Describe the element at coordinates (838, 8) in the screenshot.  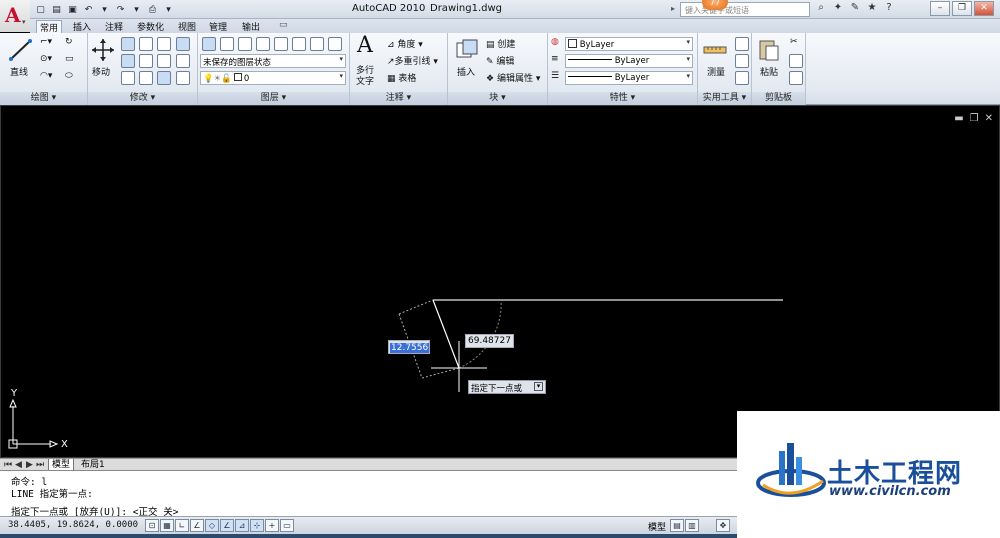
I see `subscription-icon: ✦` at that location.